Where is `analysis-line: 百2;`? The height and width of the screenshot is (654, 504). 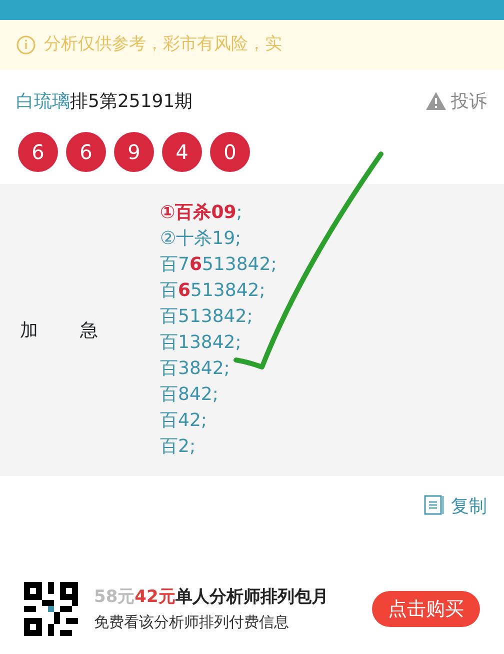
analysis-line: 百2; is located at coordinates (178, 447).